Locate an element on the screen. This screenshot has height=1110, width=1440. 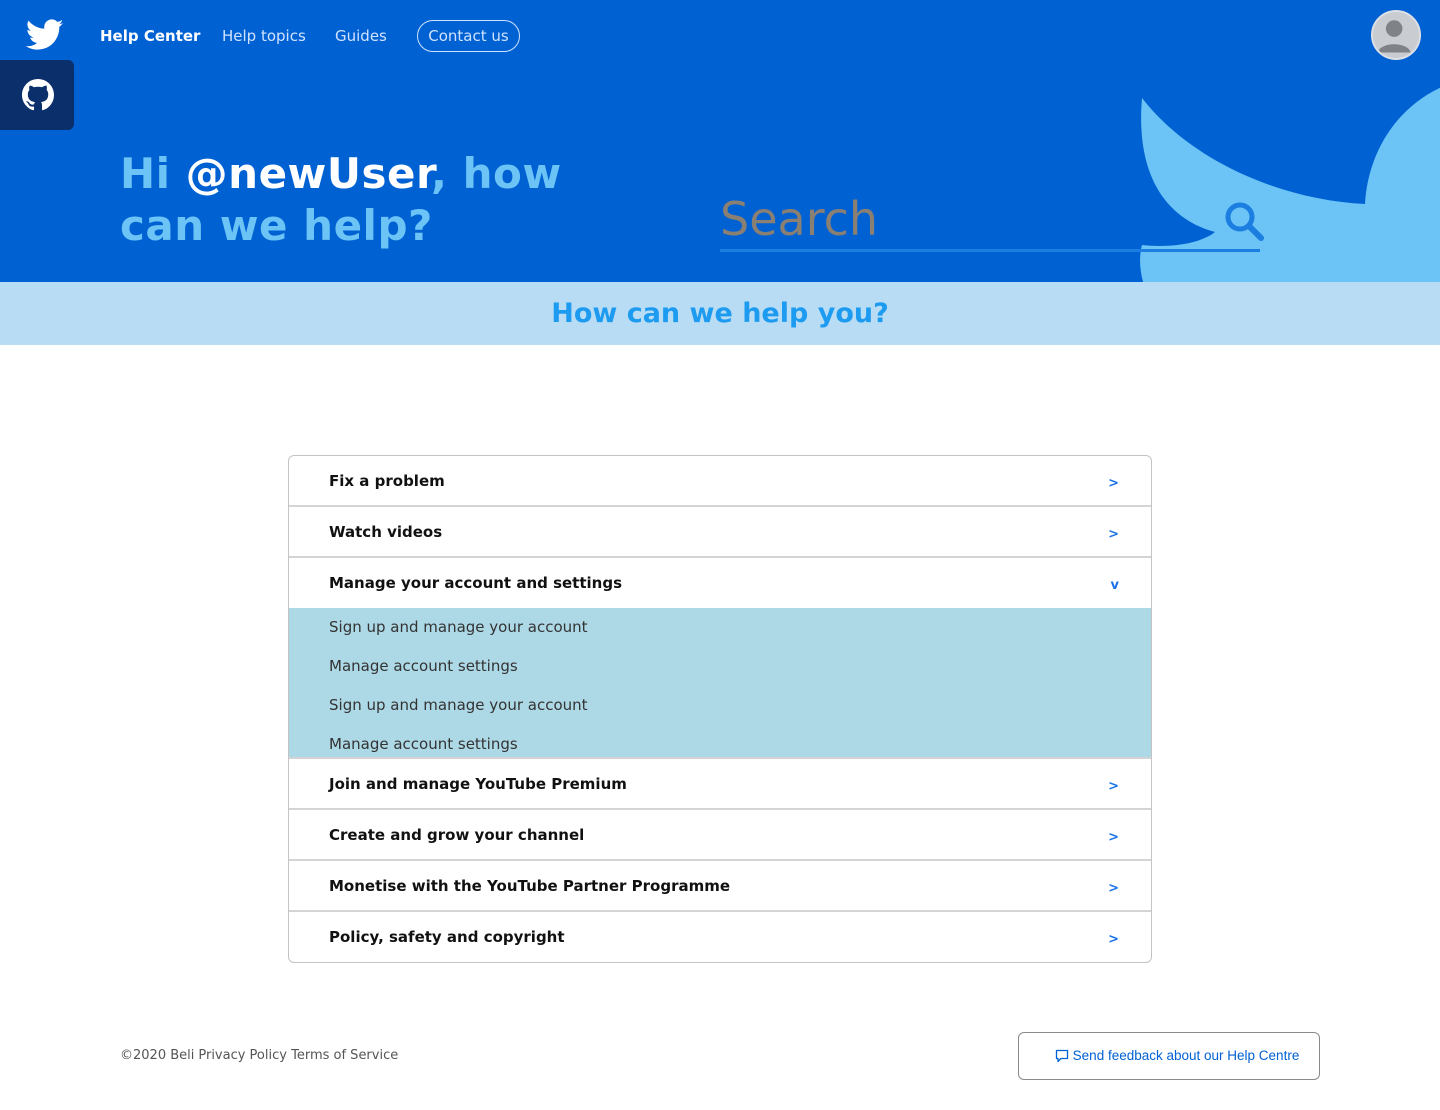
accordion-item-label: Create and grow your channel is located at coordinates (457, 835).